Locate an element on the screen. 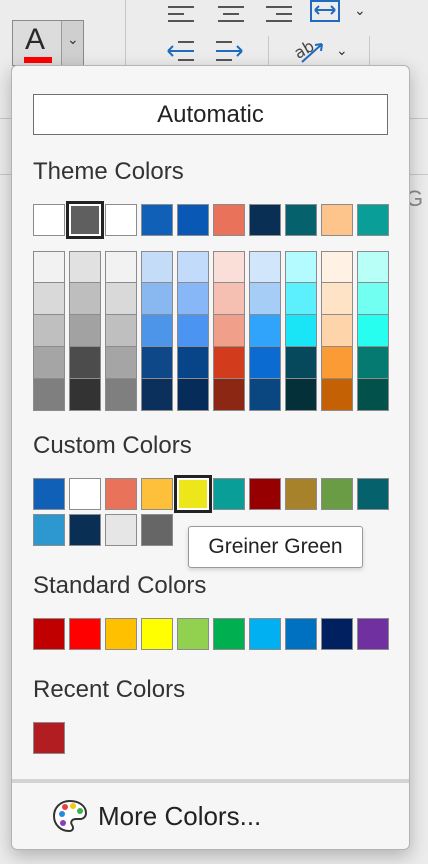  recent-color-swatch is located at coordinates (49, 738).